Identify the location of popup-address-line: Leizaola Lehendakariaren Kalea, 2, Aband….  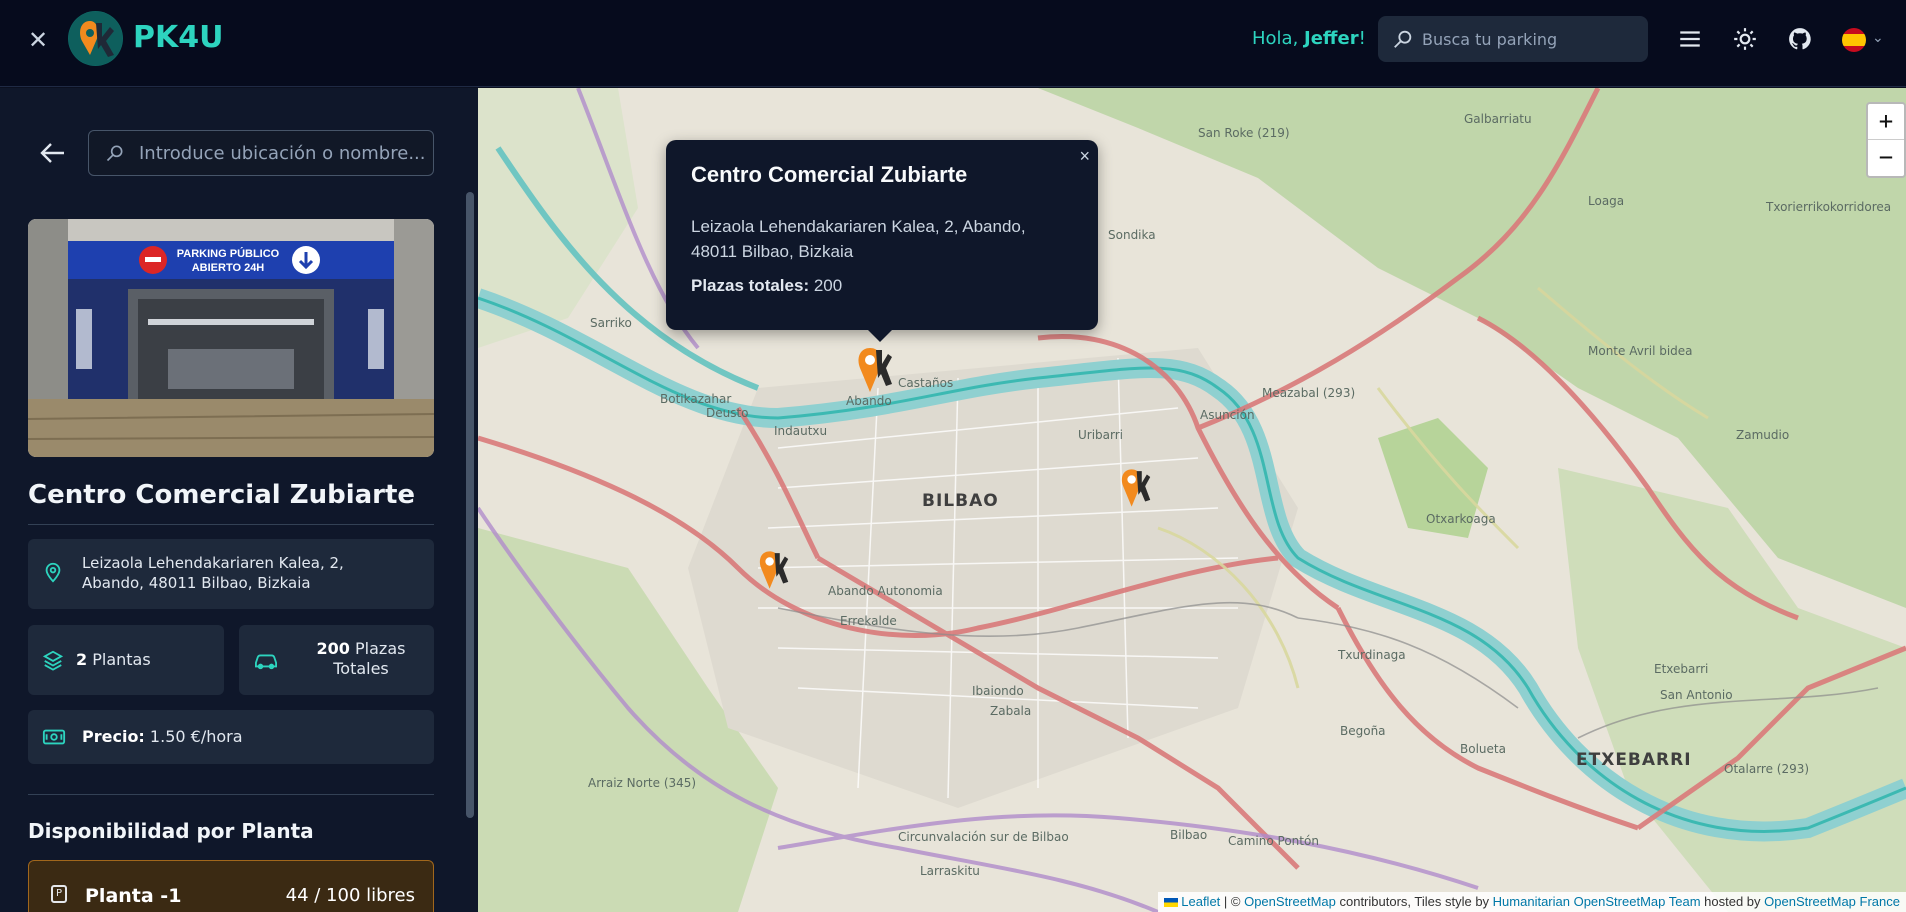
(858, 226).